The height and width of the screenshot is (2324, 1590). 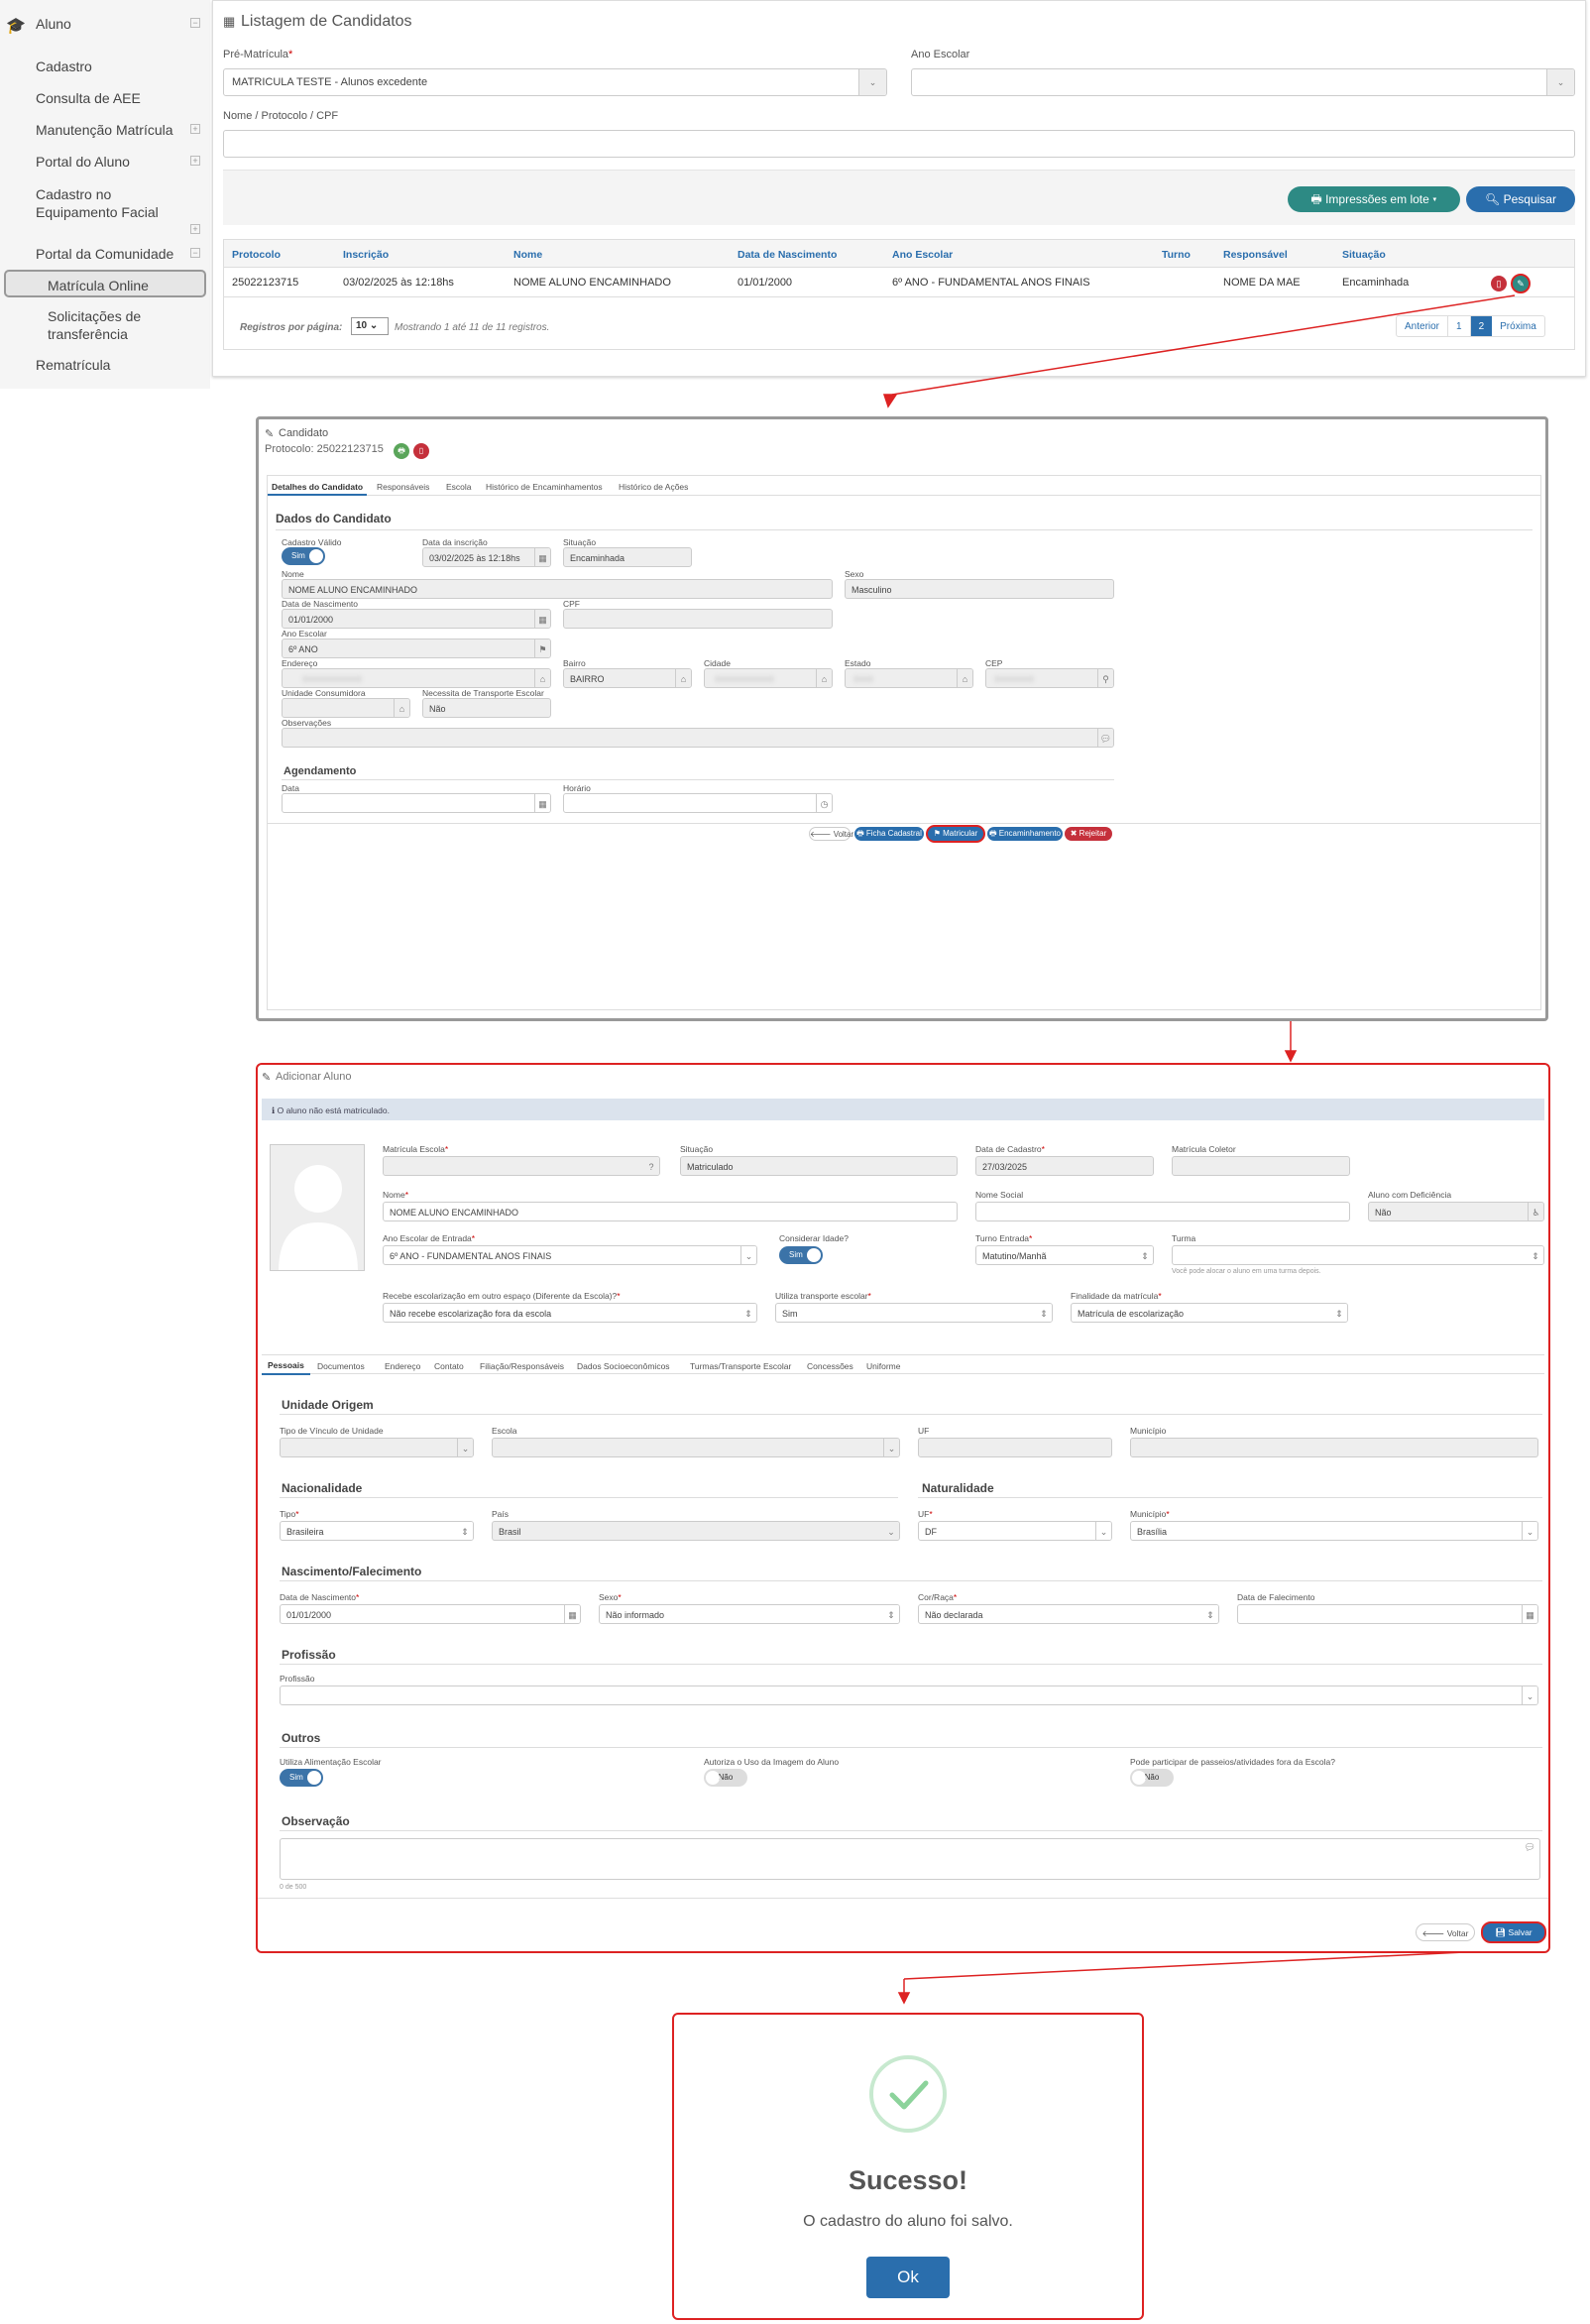 I want to click on nome-input: NOME ALUNO ENCAMINHADO, so click(x=671, y=1211).